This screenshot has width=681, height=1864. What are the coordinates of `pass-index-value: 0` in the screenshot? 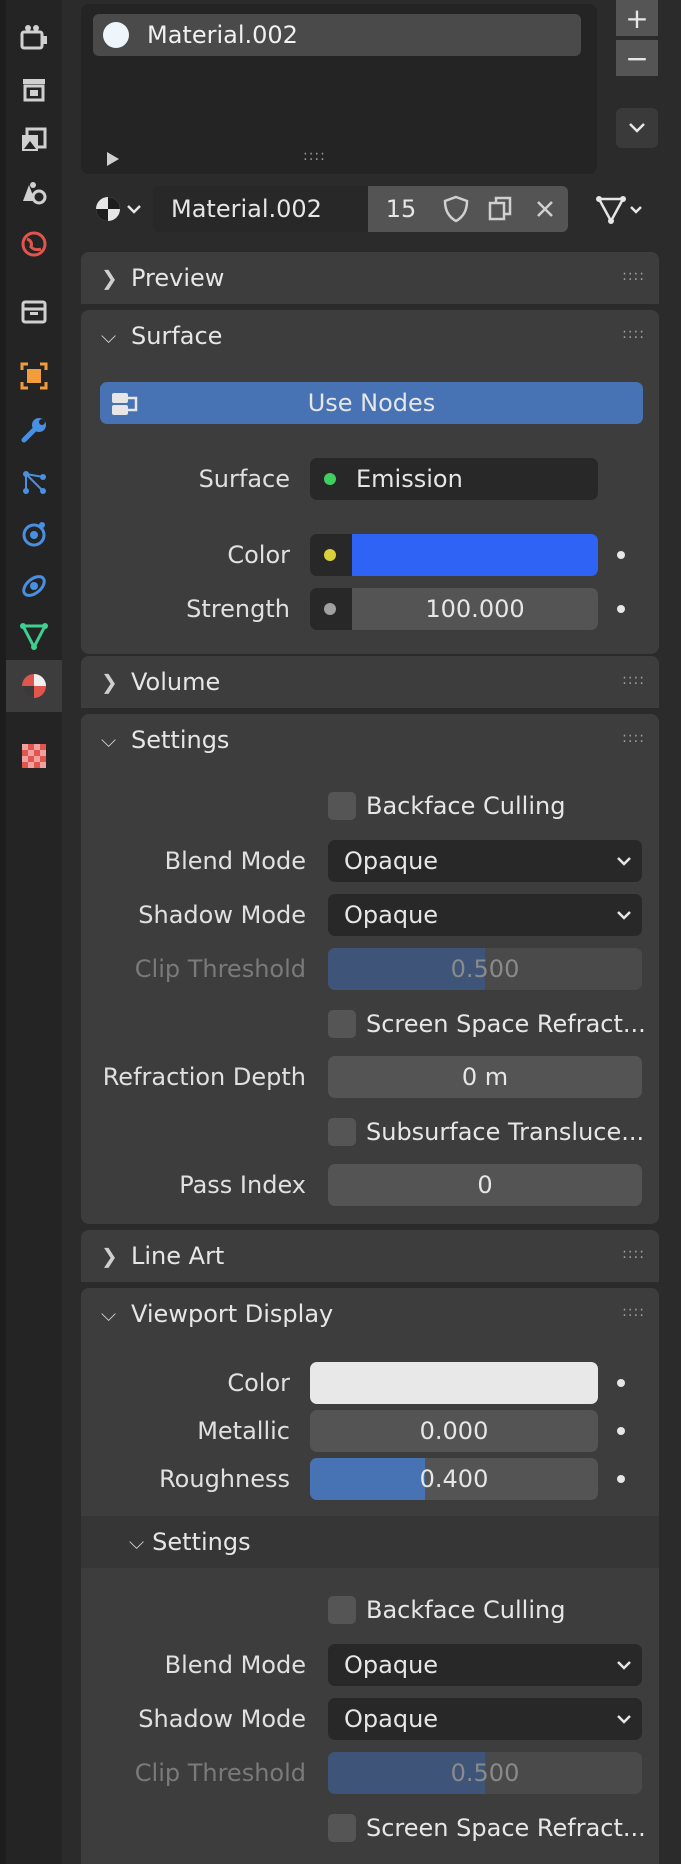 It's located at (485, 1185).